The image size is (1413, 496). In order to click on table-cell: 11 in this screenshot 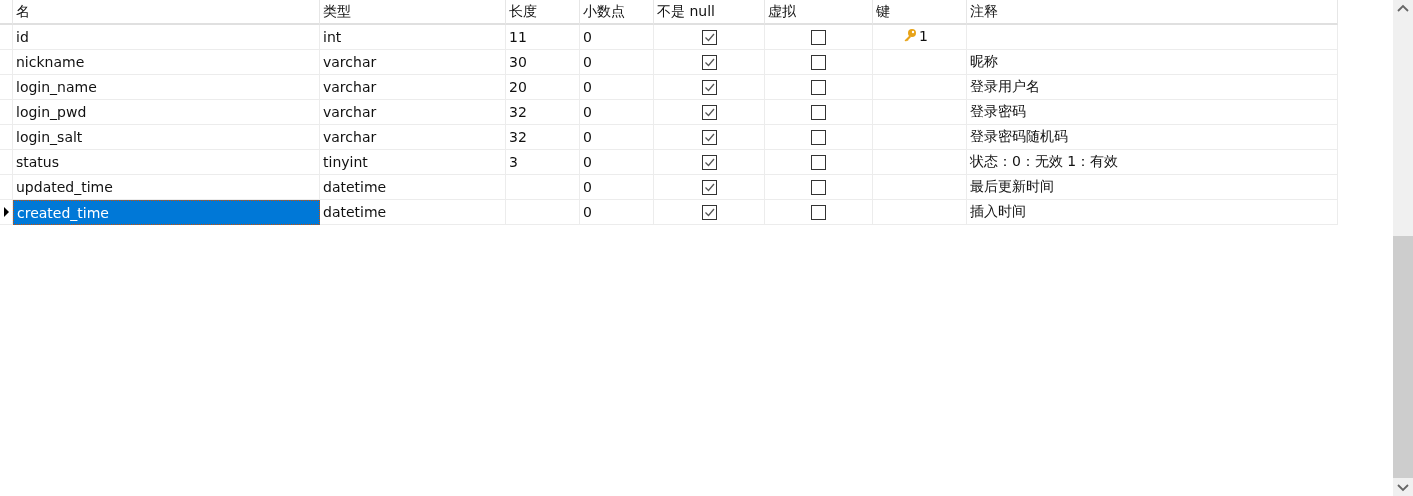, I will do `click(543, 37)`.